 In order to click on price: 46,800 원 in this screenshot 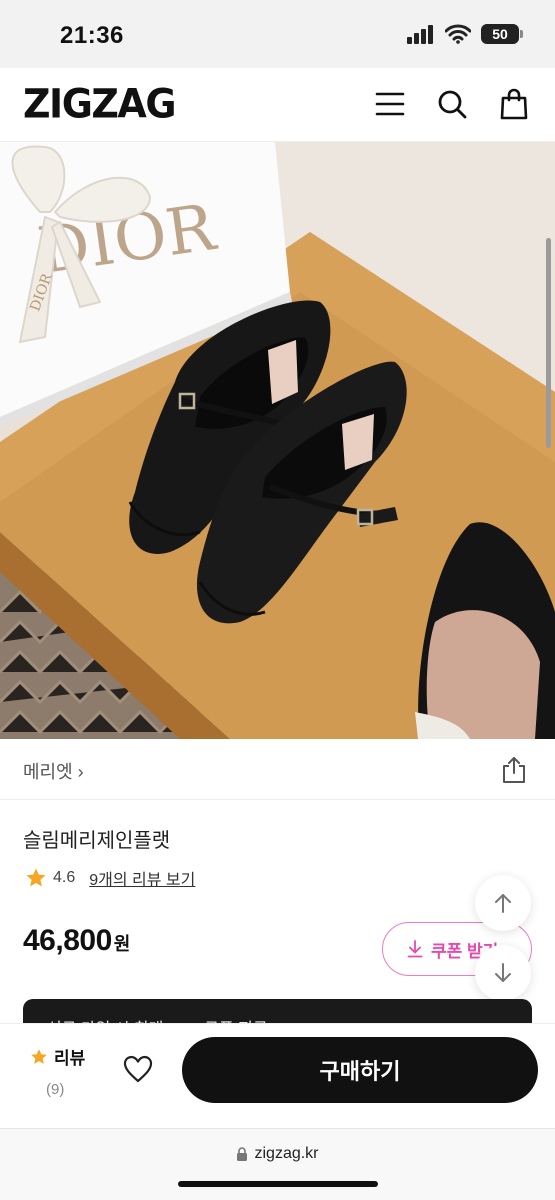, I will do `click(76, 941)`.